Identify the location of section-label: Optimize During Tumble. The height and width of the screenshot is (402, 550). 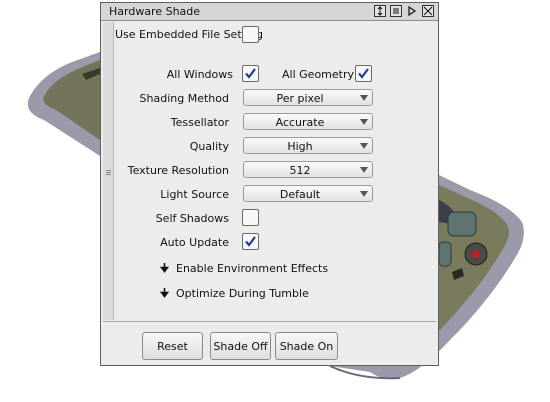
(242, 293).